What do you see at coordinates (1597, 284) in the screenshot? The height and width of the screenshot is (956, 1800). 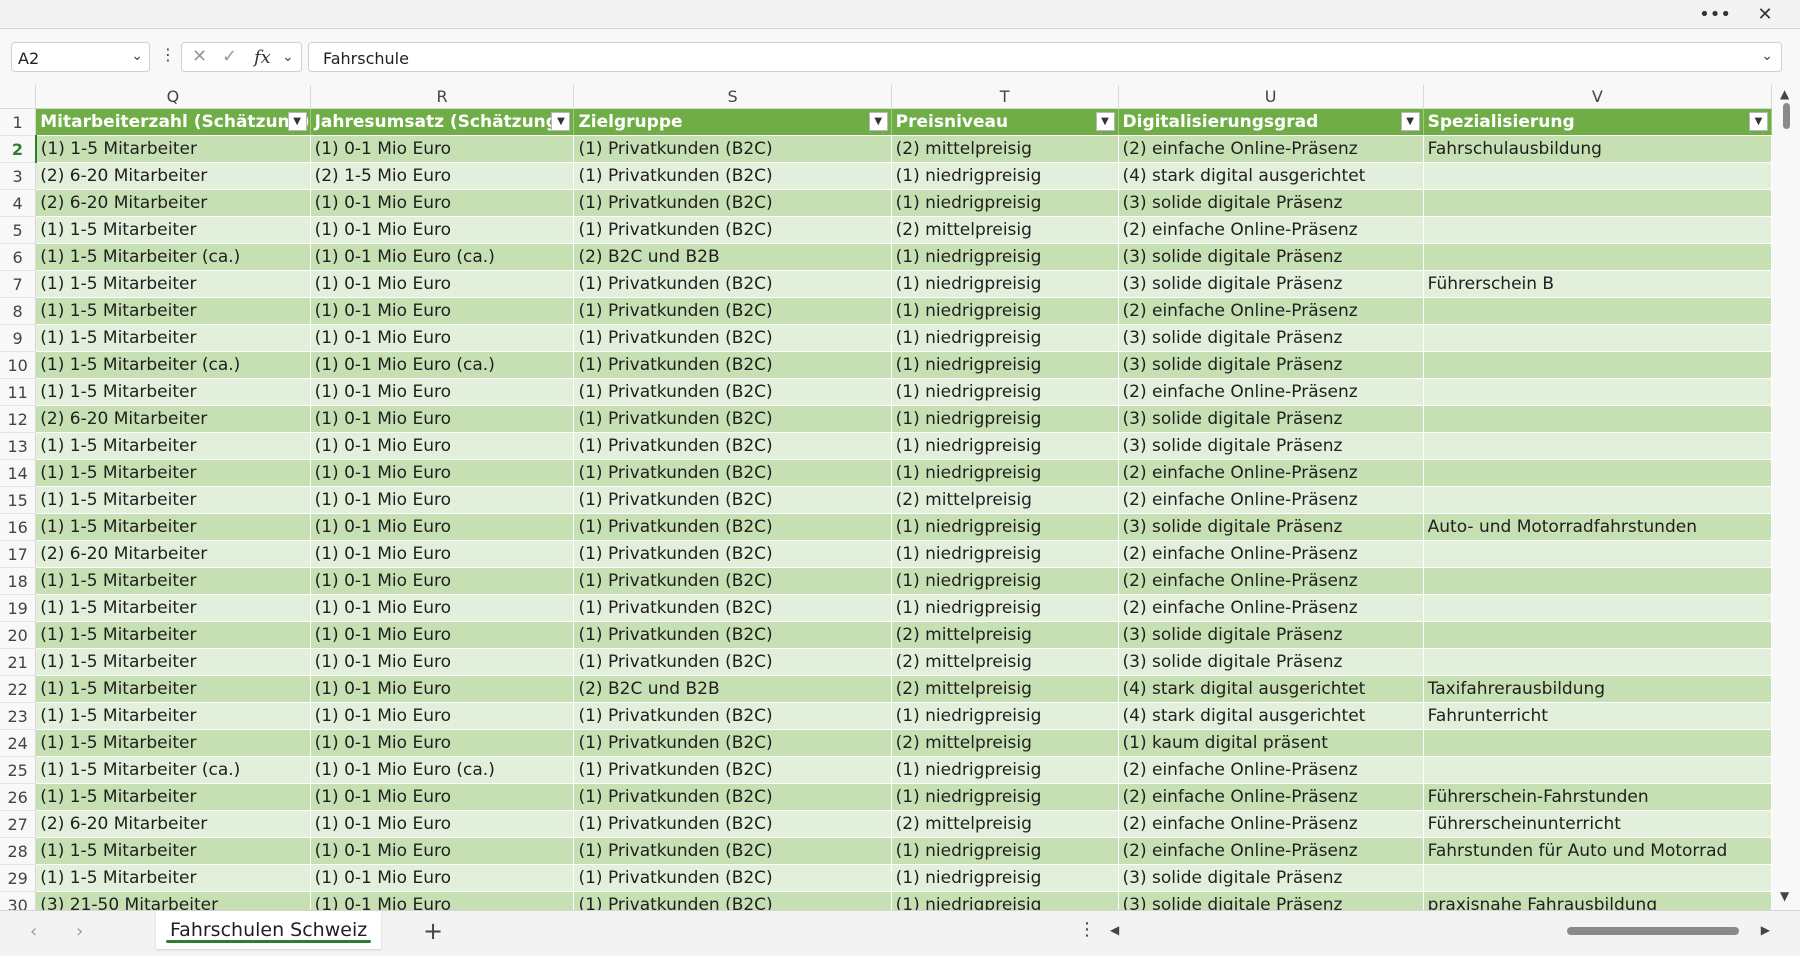 I see `table-cell: Führerschein B` at bounding box center [1597, 284].